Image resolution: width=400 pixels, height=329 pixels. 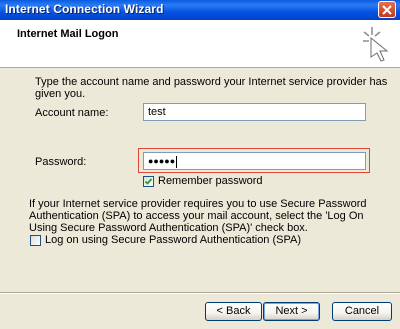 I want to click on account-name-input: test, so click(x=254, y=112).